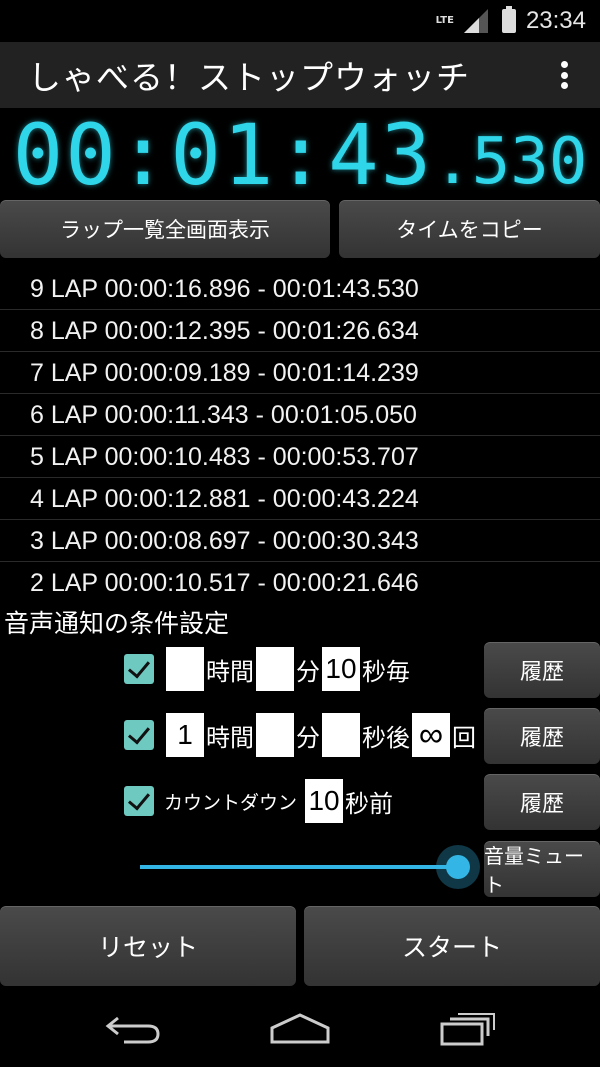 This screenshot has height=1067, width=600. I want to click on volume-slider-track, so click(299, 867).